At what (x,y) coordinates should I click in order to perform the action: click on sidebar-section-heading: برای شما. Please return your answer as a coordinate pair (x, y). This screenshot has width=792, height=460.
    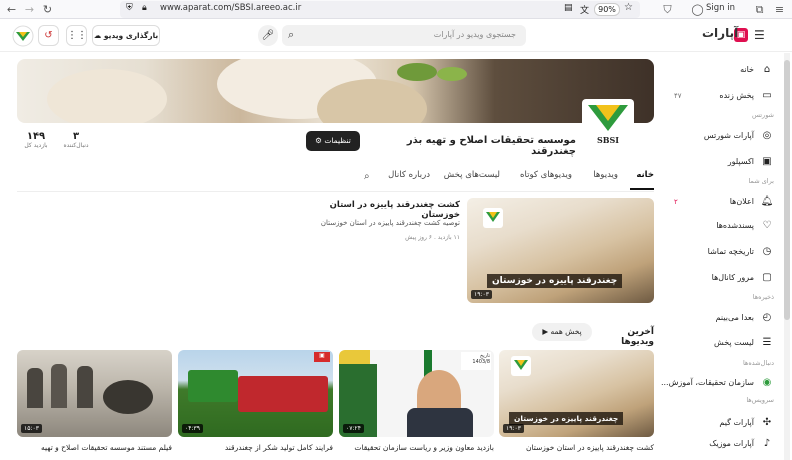
    Looking at the image, I should click on (761, 181).